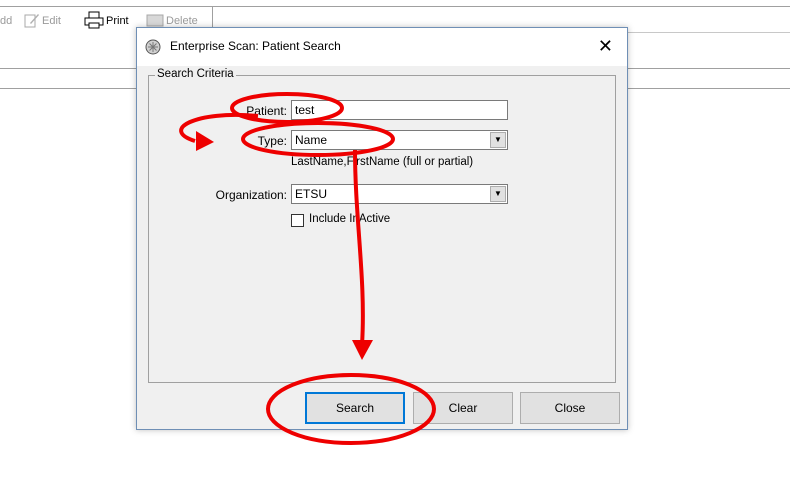 The image size is (790, 504). Describe the element at coordinates (266, 111) in the screenshot. I see `patient-label: Patient:` at that location.